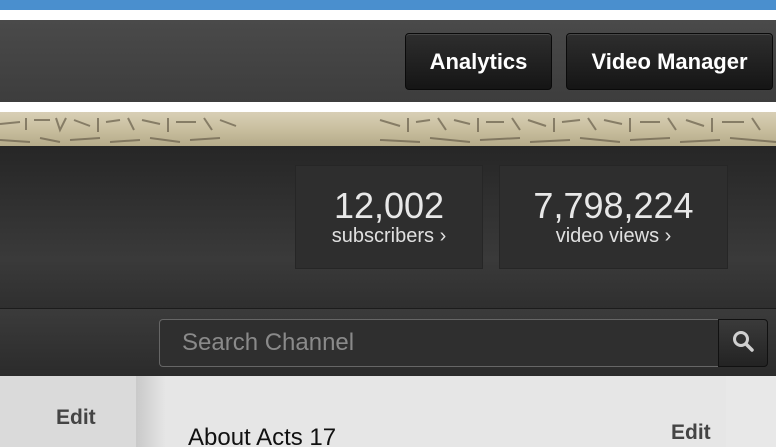 The height and width of the screenshot is (447, 776). Describe the element at coordinates (691, 433) in the screenshot. I see `about-edit-link: Edit` at that location.